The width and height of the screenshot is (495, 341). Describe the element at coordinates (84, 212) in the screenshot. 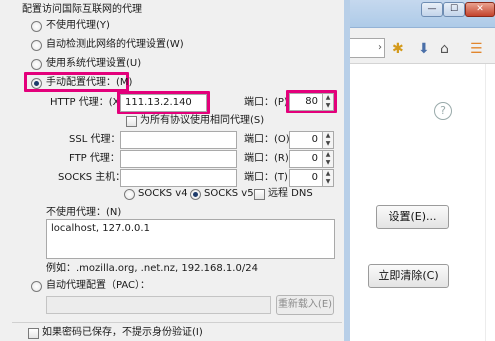

I see `no-proxy-for-label: 不使用代理：(N)` at that location.